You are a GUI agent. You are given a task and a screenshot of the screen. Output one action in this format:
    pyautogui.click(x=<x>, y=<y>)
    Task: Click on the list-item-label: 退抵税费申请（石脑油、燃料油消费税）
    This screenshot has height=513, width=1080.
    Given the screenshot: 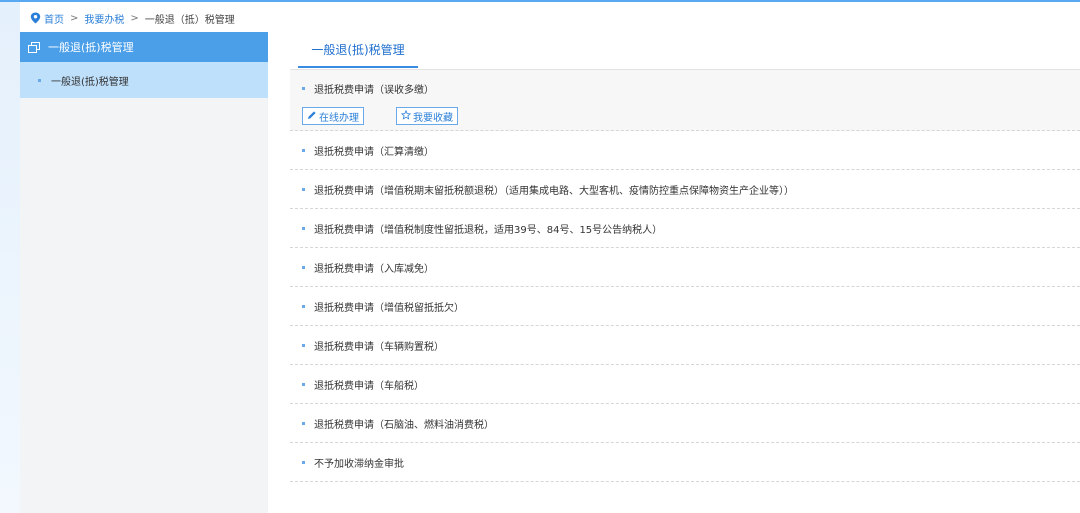 What is the action you would take?
    pyautogui.click(x=404, y=425)
    